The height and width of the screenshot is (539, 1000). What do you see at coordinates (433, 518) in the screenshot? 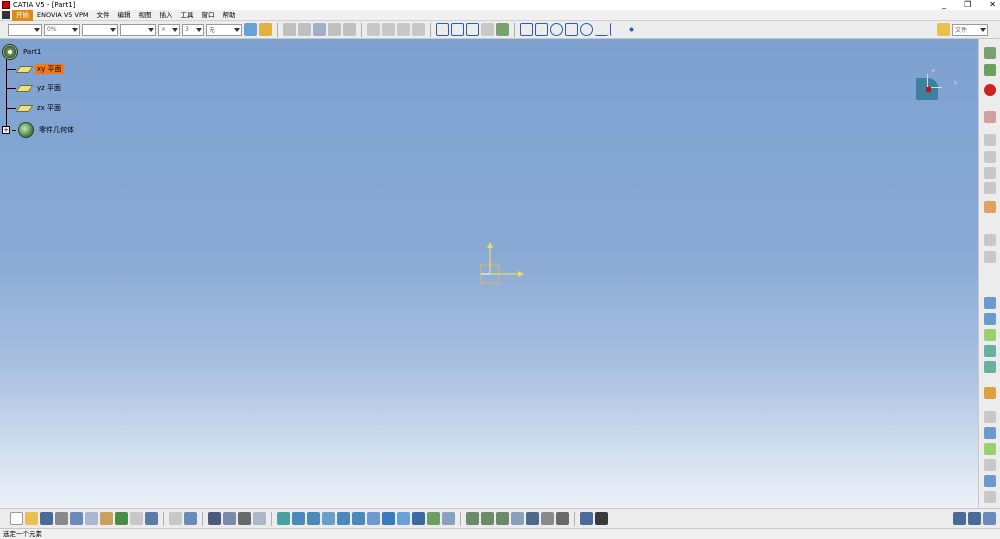
I see `swap-visible-icon` at bounding box center [433, 518].